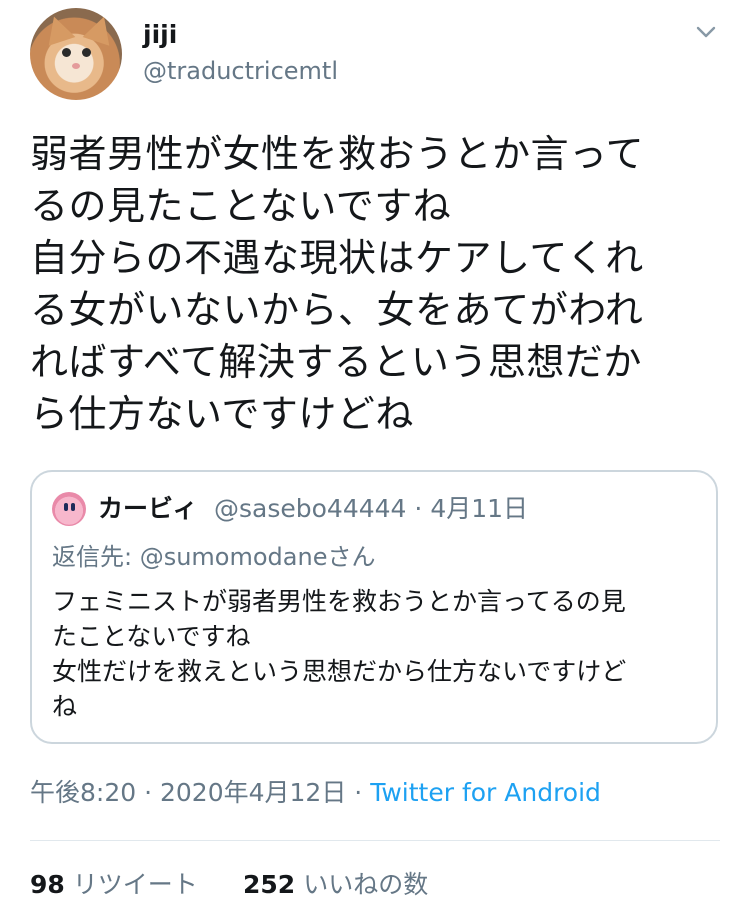  What do you see at coordinates (706, 32) in the screenshot?
I see `chevron-down-icon` at bounding box center [706, 32].